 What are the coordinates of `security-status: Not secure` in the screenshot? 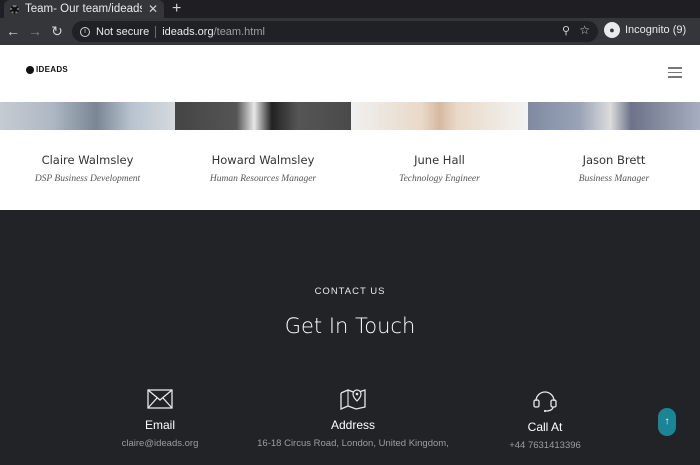 It's located at (123, 31).